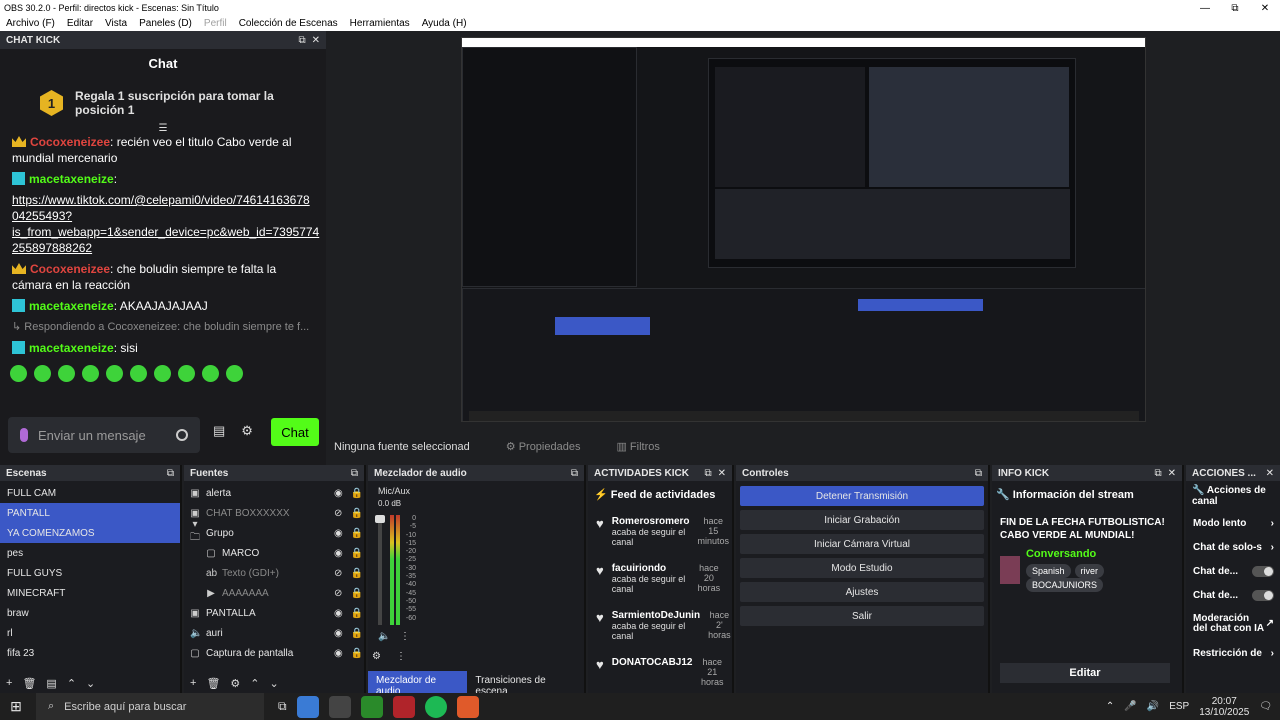  I want to click on restore-button: ⧉, so click(1235, 8).